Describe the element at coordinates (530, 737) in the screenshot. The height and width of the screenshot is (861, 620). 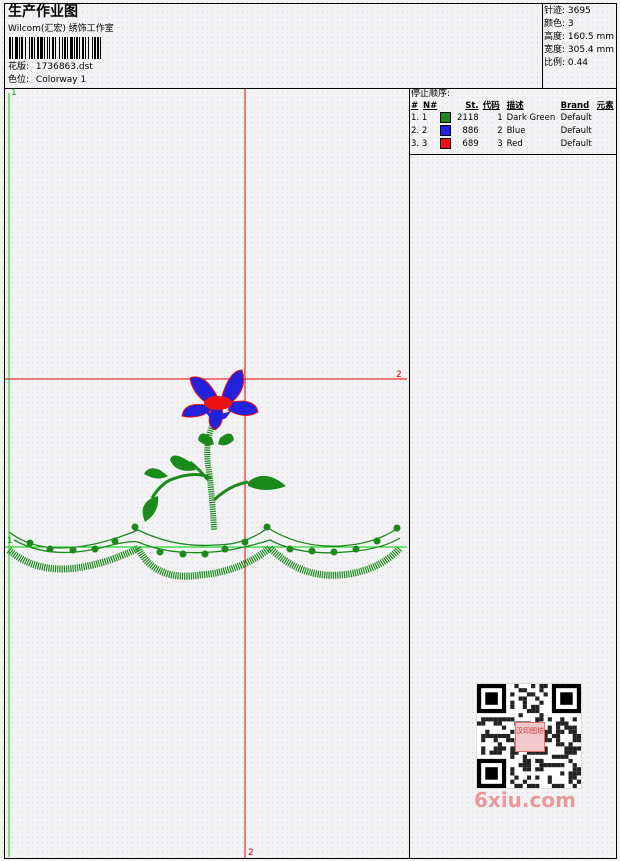
I see `qr-stamp: 汉印图坊` at that location.